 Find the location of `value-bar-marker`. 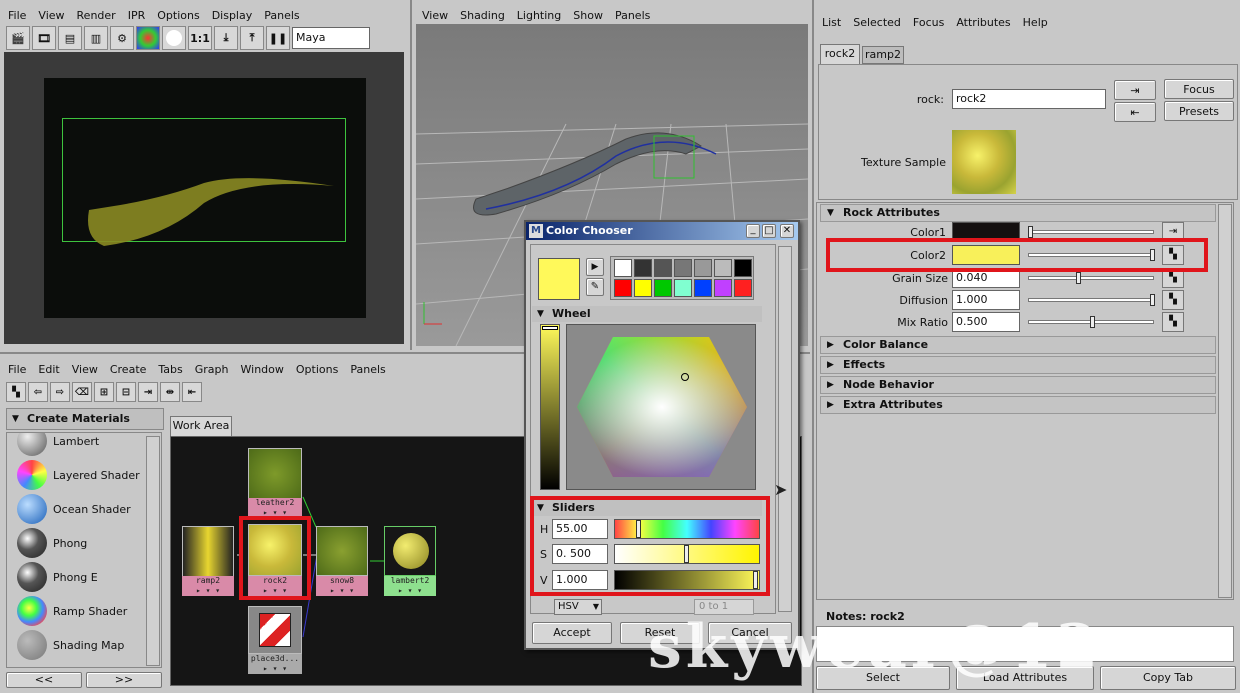

value-bar-marker is located at coordinates (550, 328).